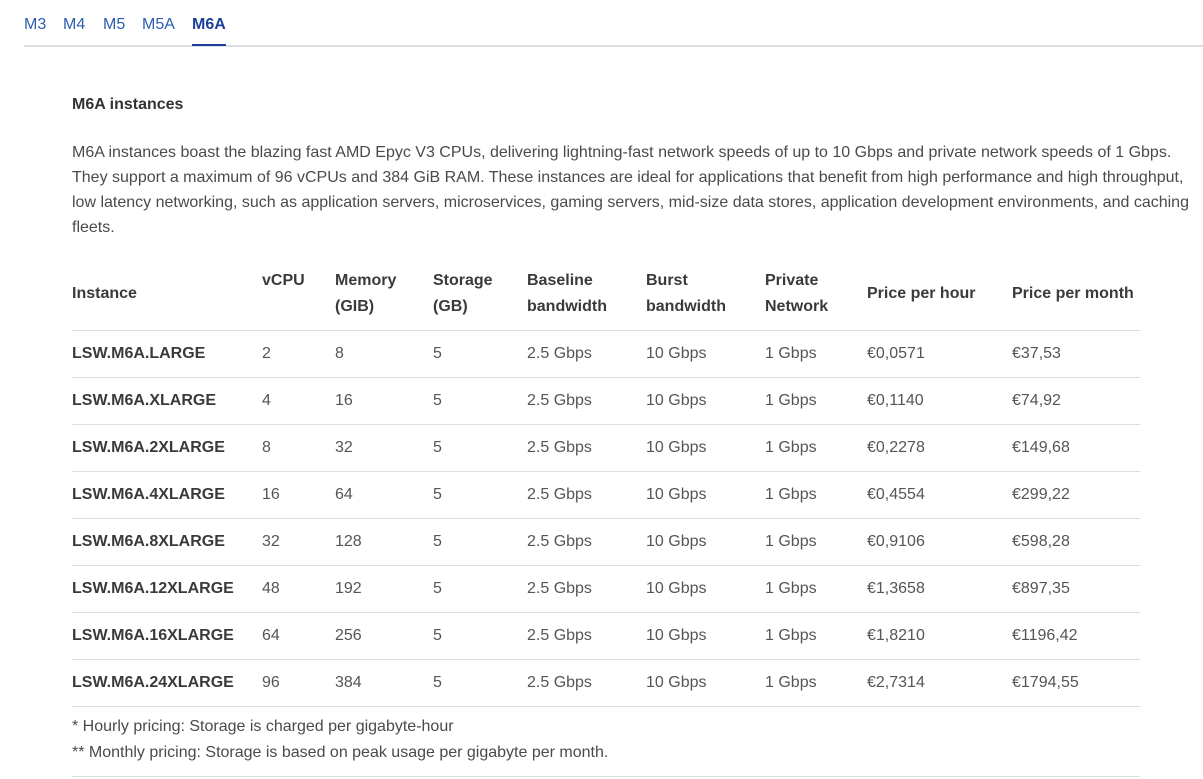 This screenshot has width=1203, height=779. What do you see at coordinates (1076, 683) in the screenshot?
I see `price-per-month-cell: €1794,55` at bounding box center [1076, 683].